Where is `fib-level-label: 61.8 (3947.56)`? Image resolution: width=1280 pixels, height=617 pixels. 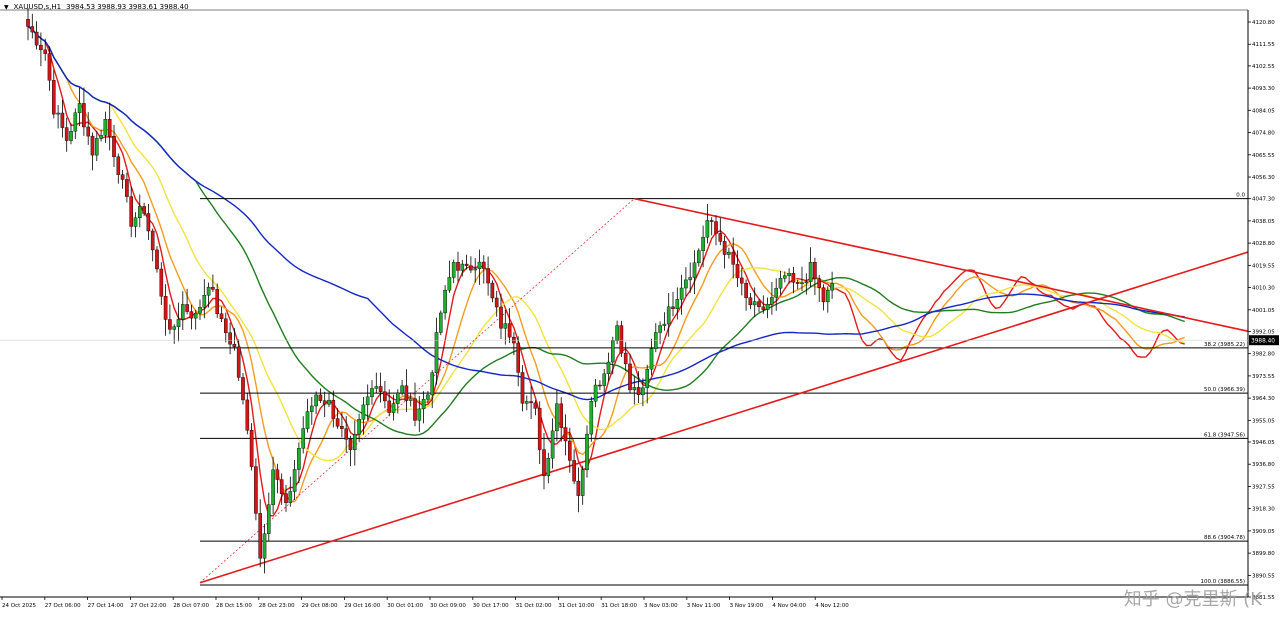
fib-level-label: 61.8 (3947.56) is located at coordinates (1224, 435).